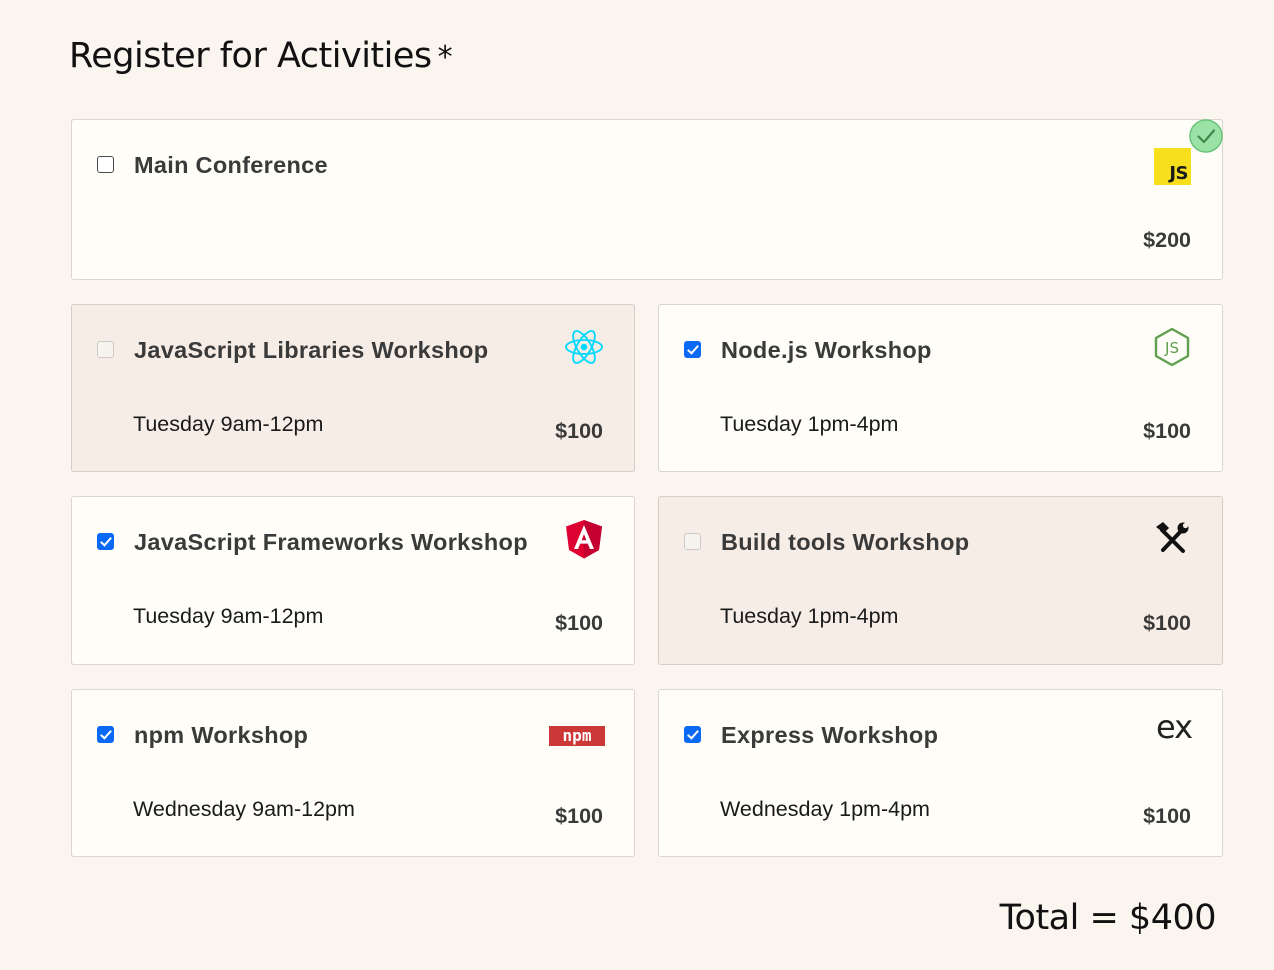 The width and height of the screenshot is (1274, 970). What do you see at coordinates (825, 809) in the screenshot?
I see `activity-time: Wednesday 1pm-4pm` at bounding box center [825, 809].